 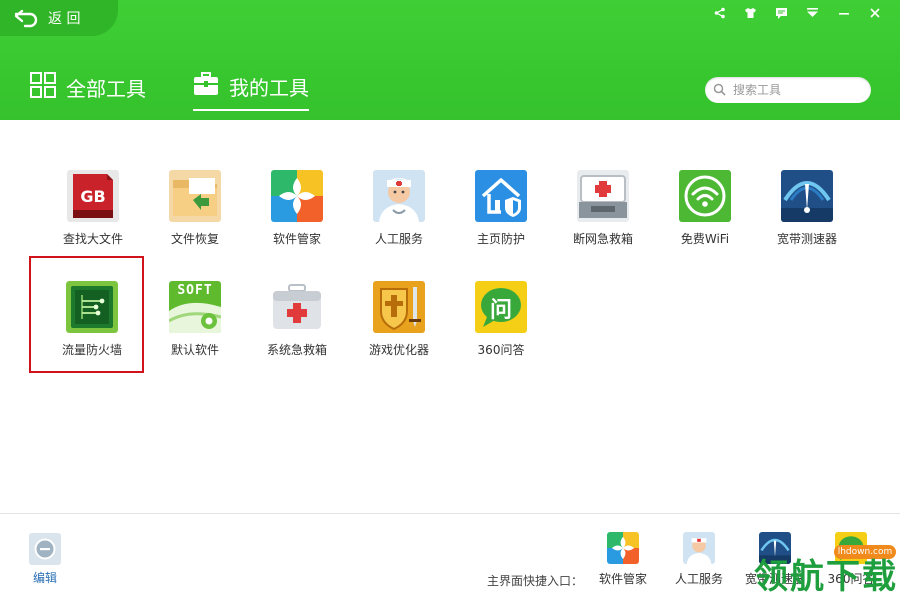 I want to click on tool-free-wifi: 免费WiFi, so click(x=705, y=208).